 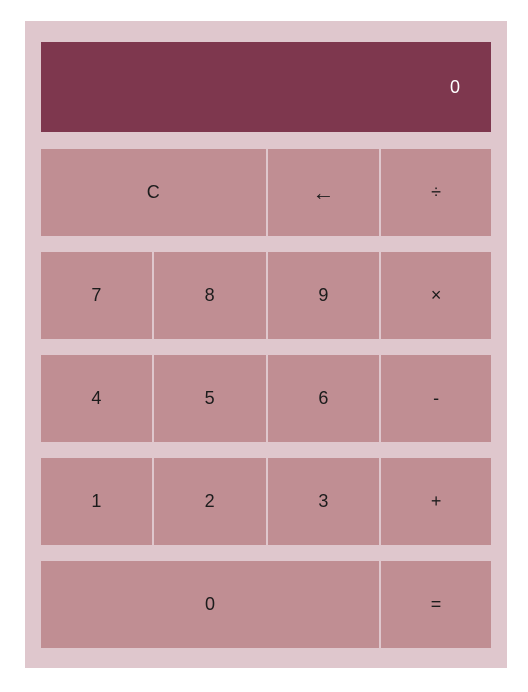 I want to click on digit-8-button: 8, so click(x=210, y=295).